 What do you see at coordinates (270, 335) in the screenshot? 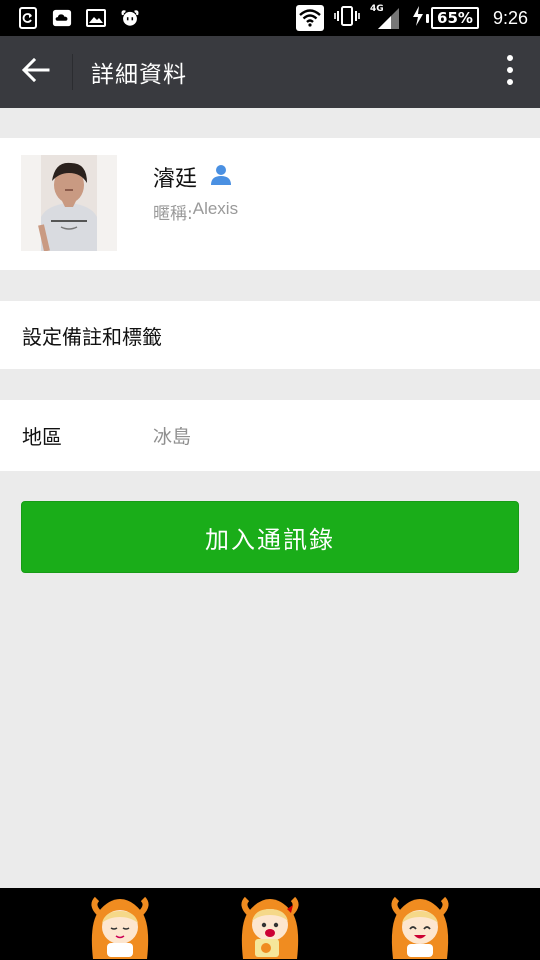
I see `set-remark-and-tags-row: 設定備註和標籤` at bounding box center [270, 335].